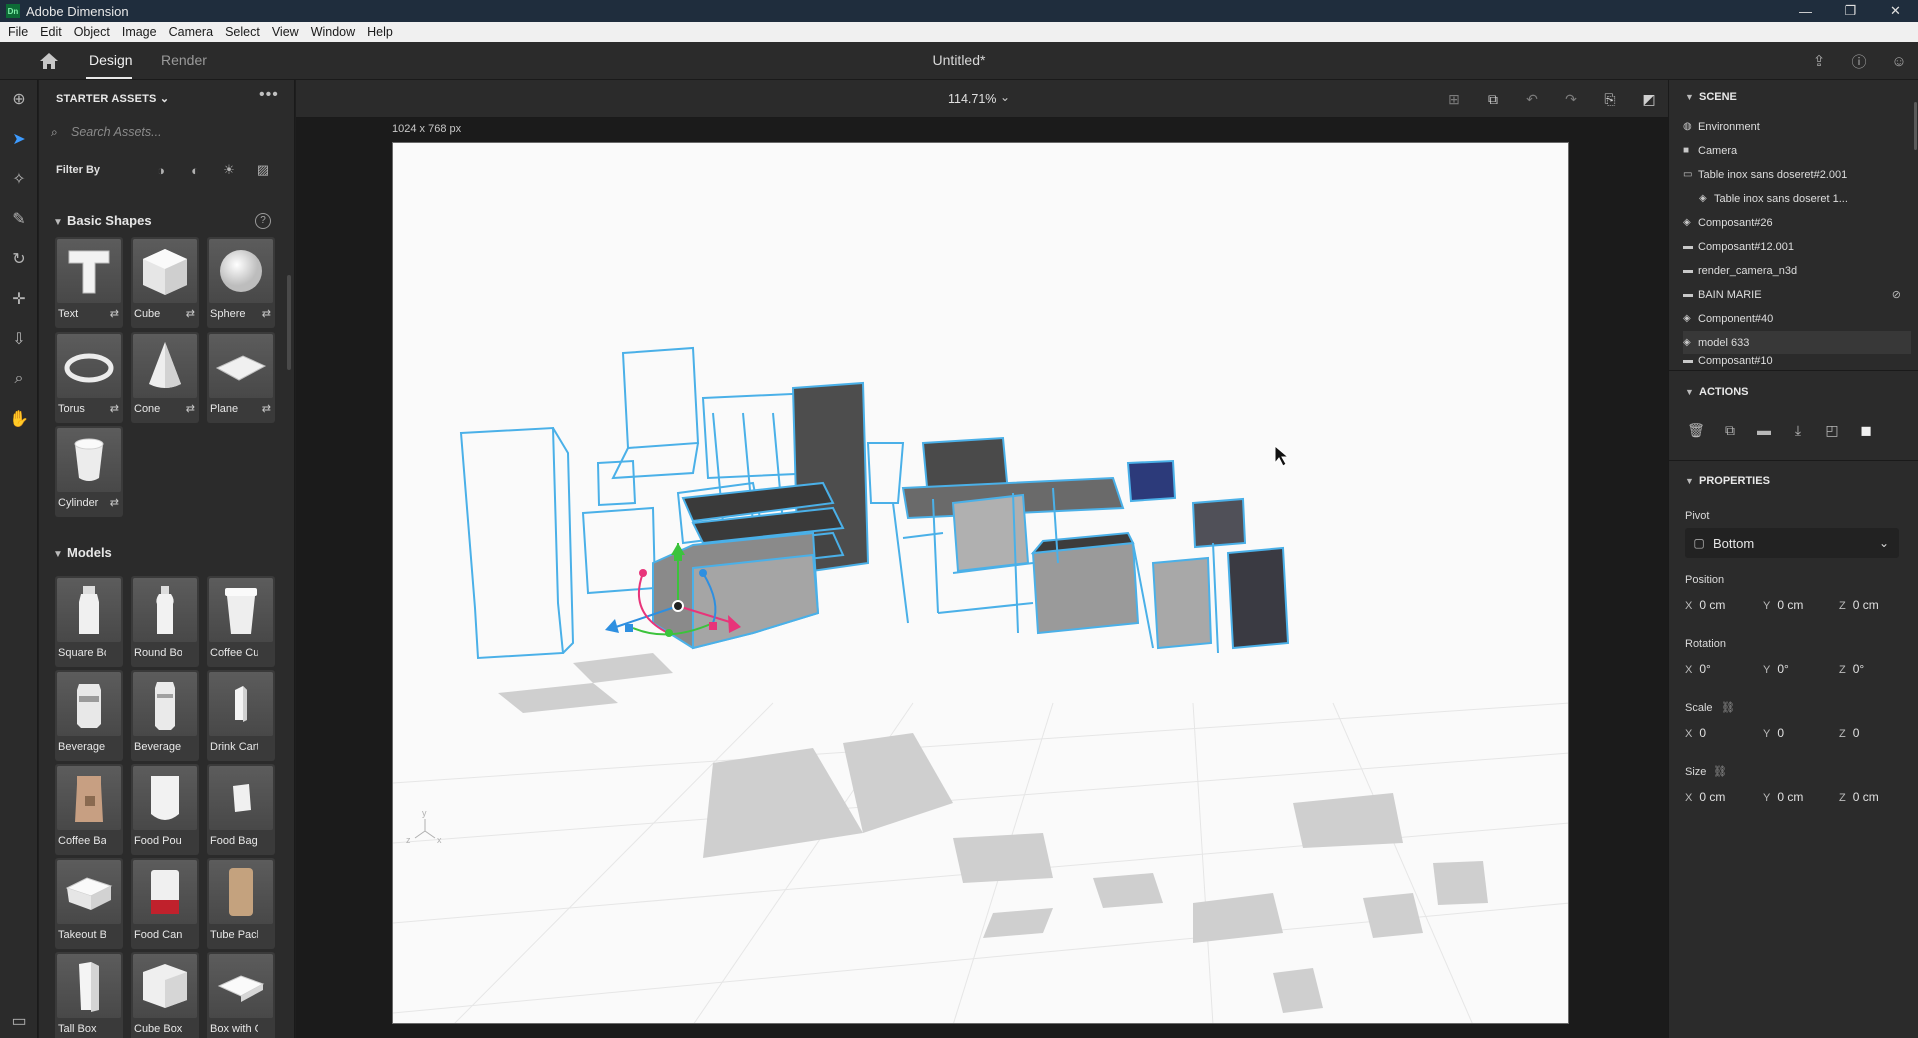 This screenshot has width=1918, height=1038. What do you see at coordinates (19, 419) in the screenshot?
I see `hand-tool-icon: ✋` at bounding box center [19, 419].